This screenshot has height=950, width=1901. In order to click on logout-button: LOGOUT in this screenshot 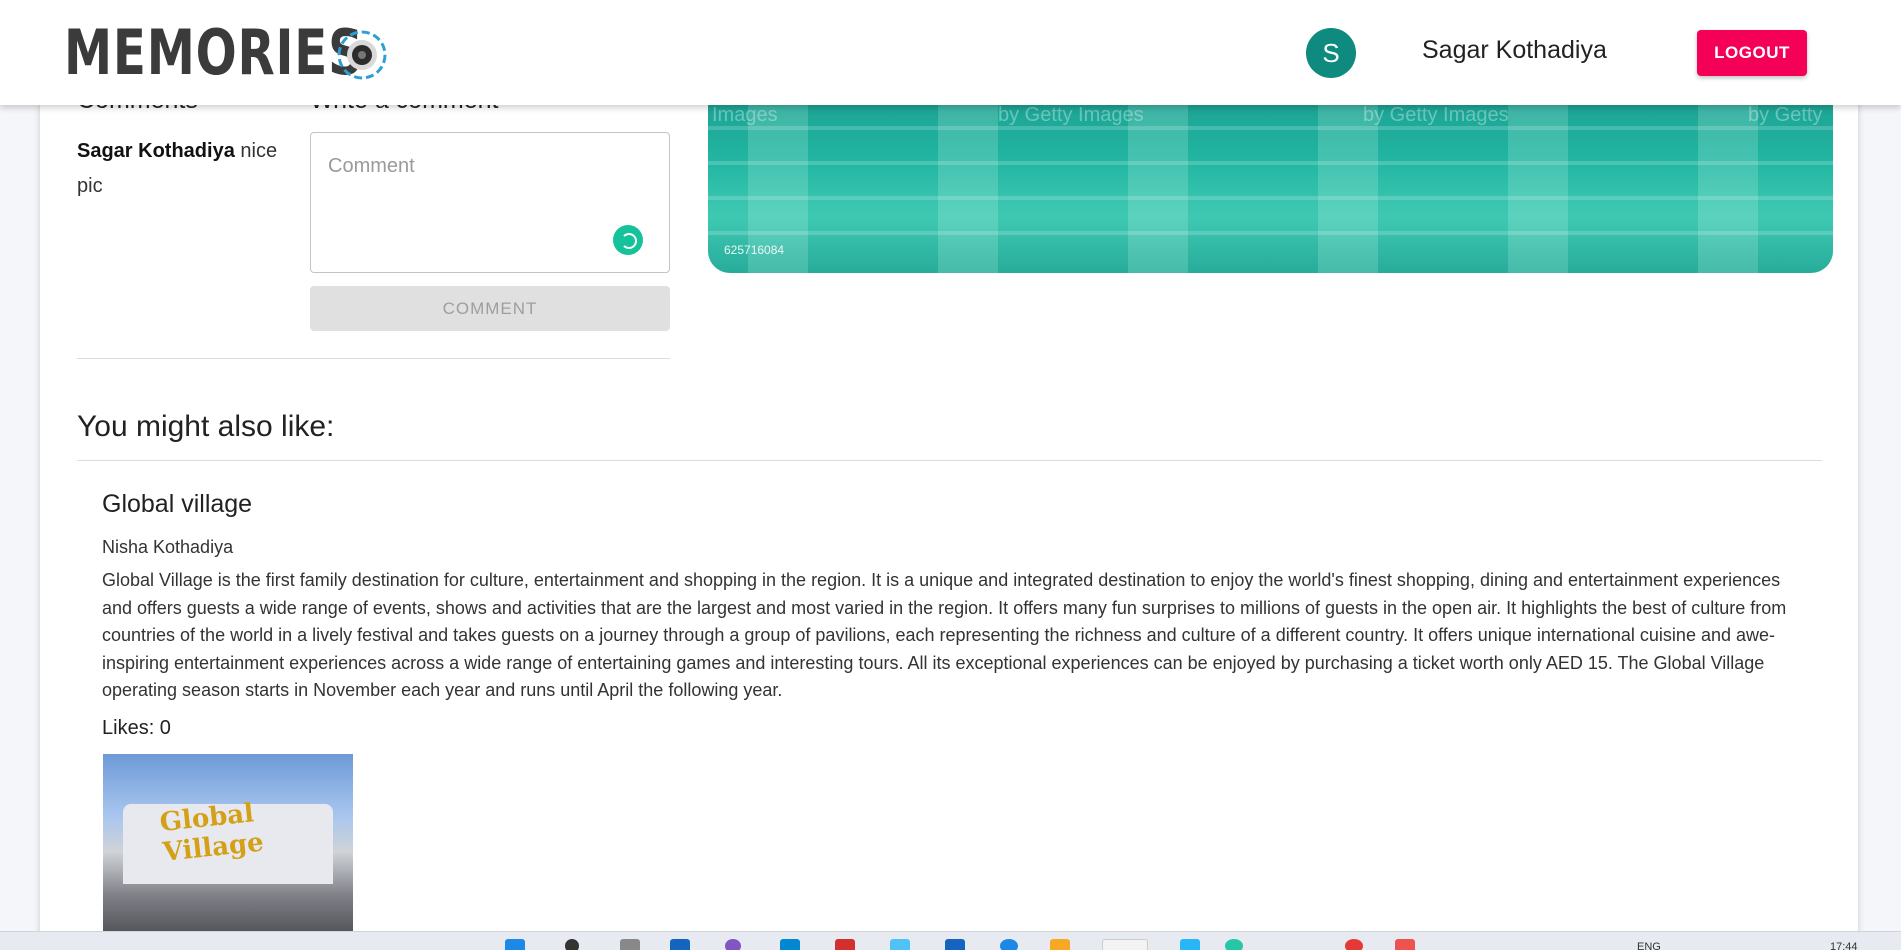, I will do `click(1752, 53)`.